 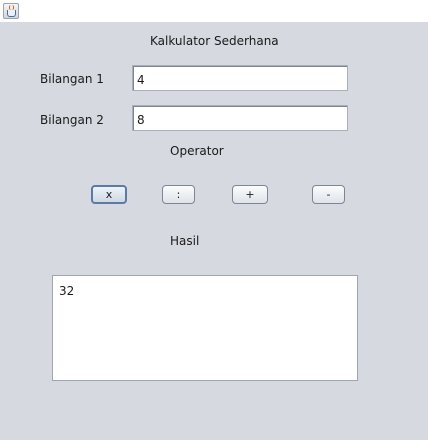 I want to click on bilangan2-input, so click(x=240, y=118).